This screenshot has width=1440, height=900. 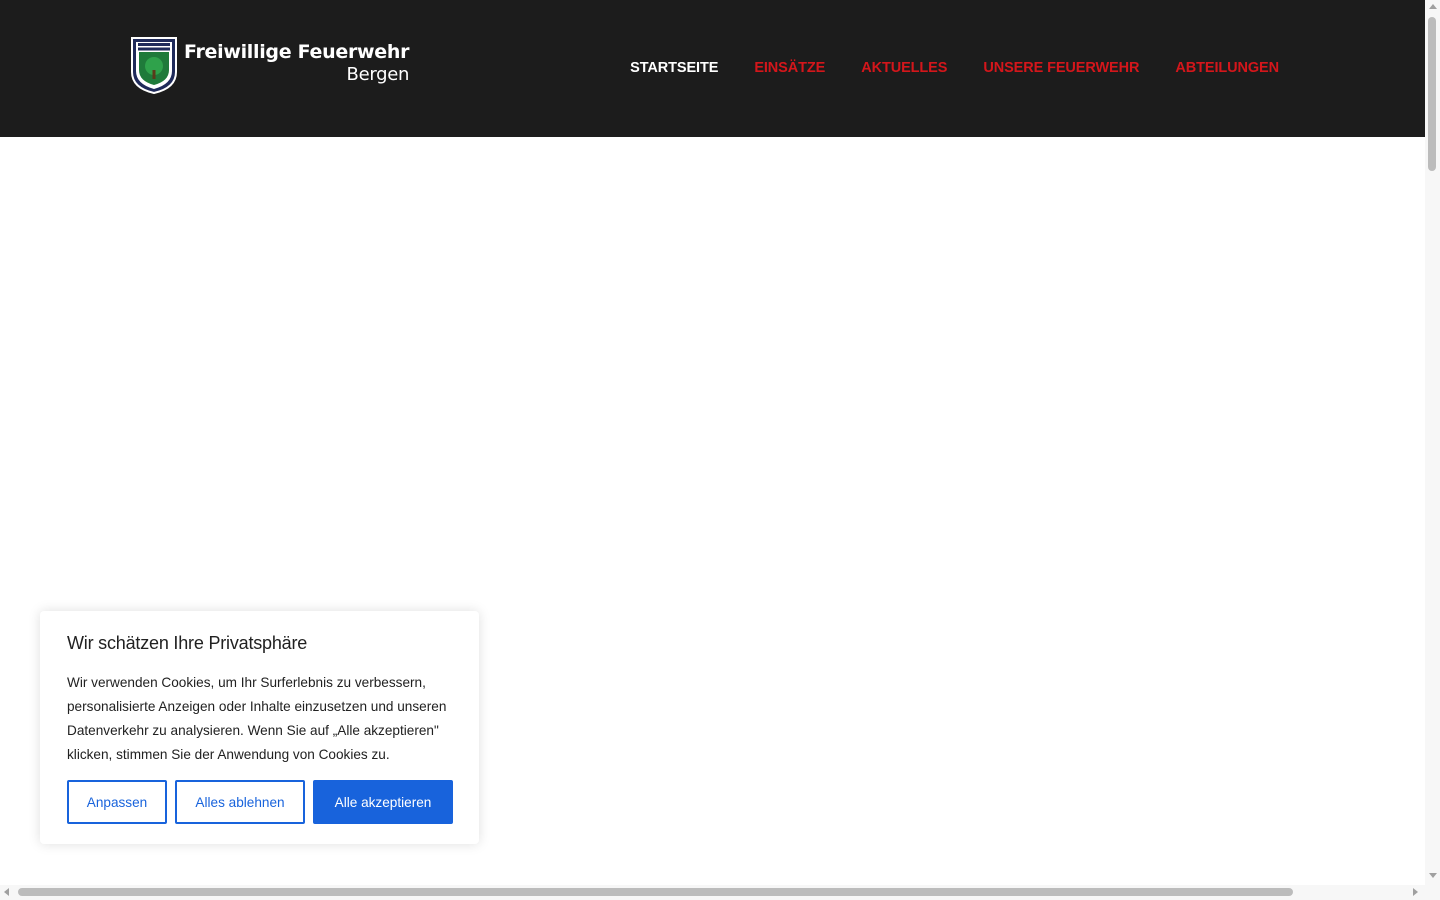 I want to click on horizontal-scrollbar-thumb, so click(x=655, y=892).